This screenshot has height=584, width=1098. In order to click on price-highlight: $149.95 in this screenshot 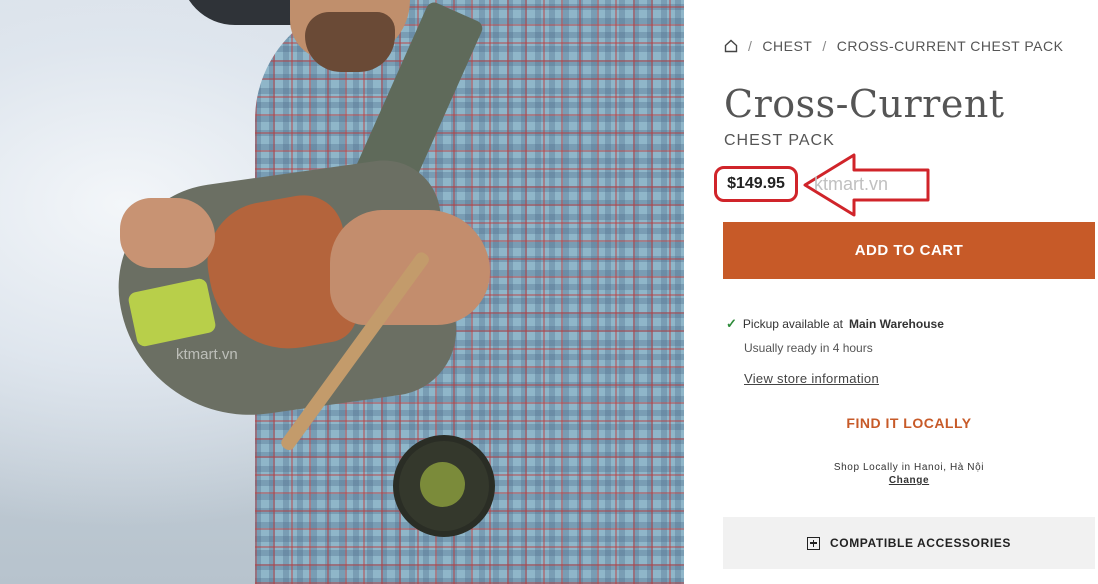, I will do `click(756, 184)`.